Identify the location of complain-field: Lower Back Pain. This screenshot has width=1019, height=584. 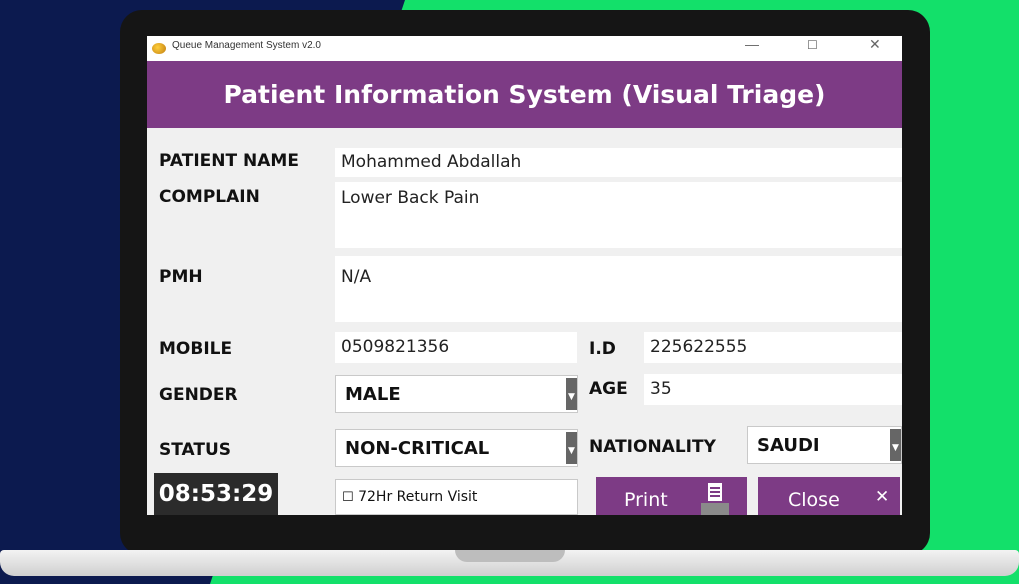
(618, 215).